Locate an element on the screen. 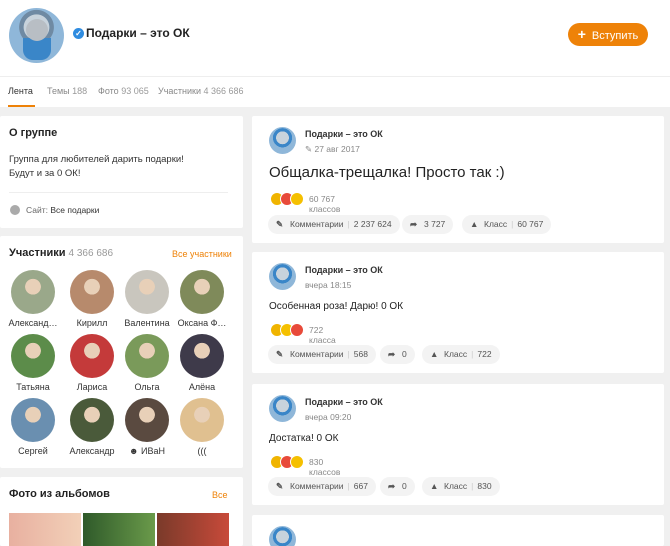  tab-photos: Фото 93 065 is located at coordinates (123, 91).